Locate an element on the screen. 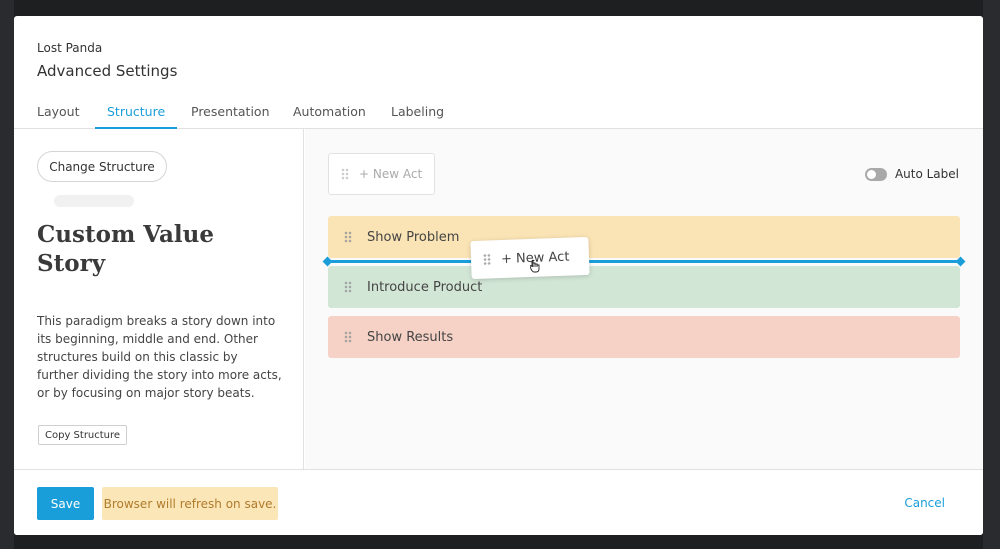 The image size is (1000, 549). act-label: Introduce Product is located at coordinates (425, 287).